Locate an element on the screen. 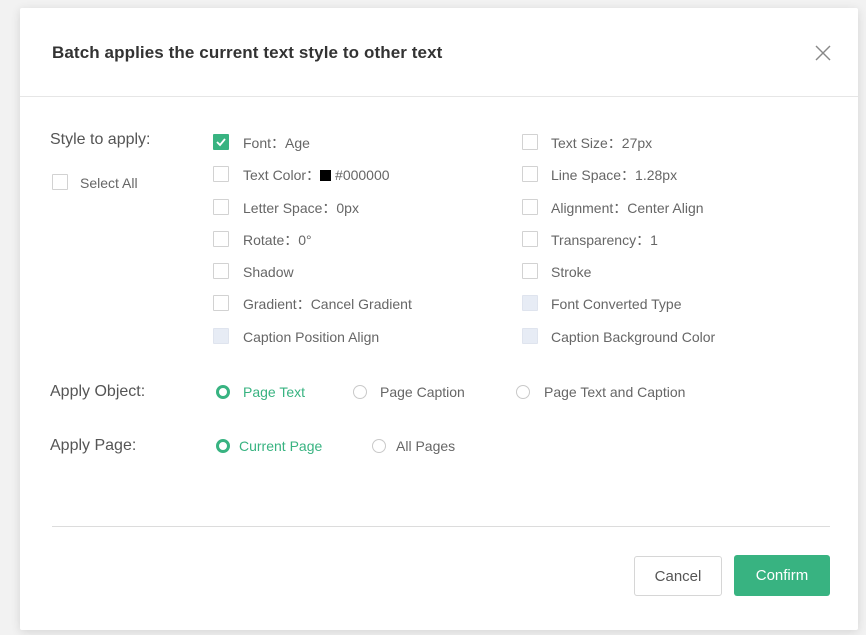  page-caption-radio is located at coordinates (360, 392).